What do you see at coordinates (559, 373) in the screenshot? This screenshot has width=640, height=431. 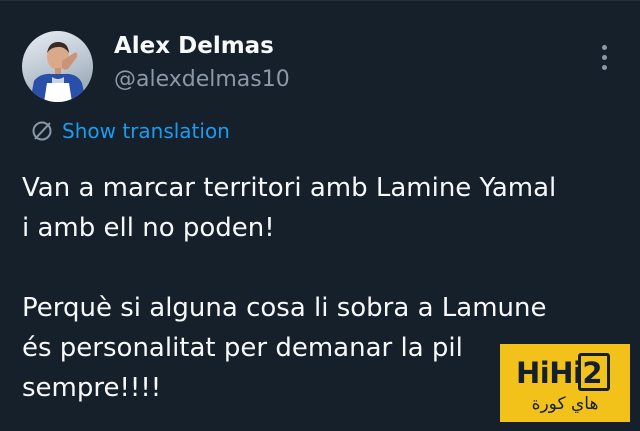 I see `watermark-brand: HiHi2` at bounding box center [559, 373].